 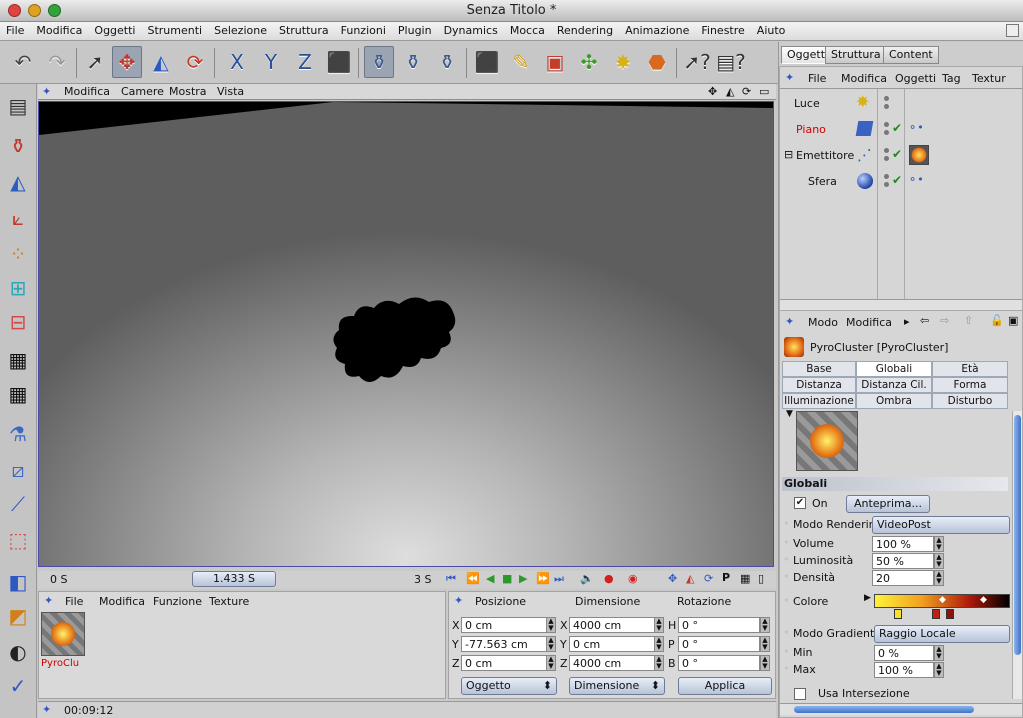 I want to click on pyrocluster-tag-icon, so click(x=919, y=155).